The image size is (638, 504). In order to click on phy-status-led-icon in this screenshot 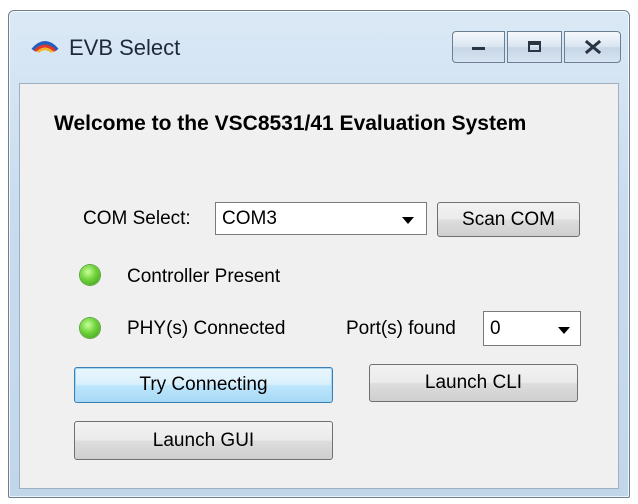, I will do `click(90, 328)`.